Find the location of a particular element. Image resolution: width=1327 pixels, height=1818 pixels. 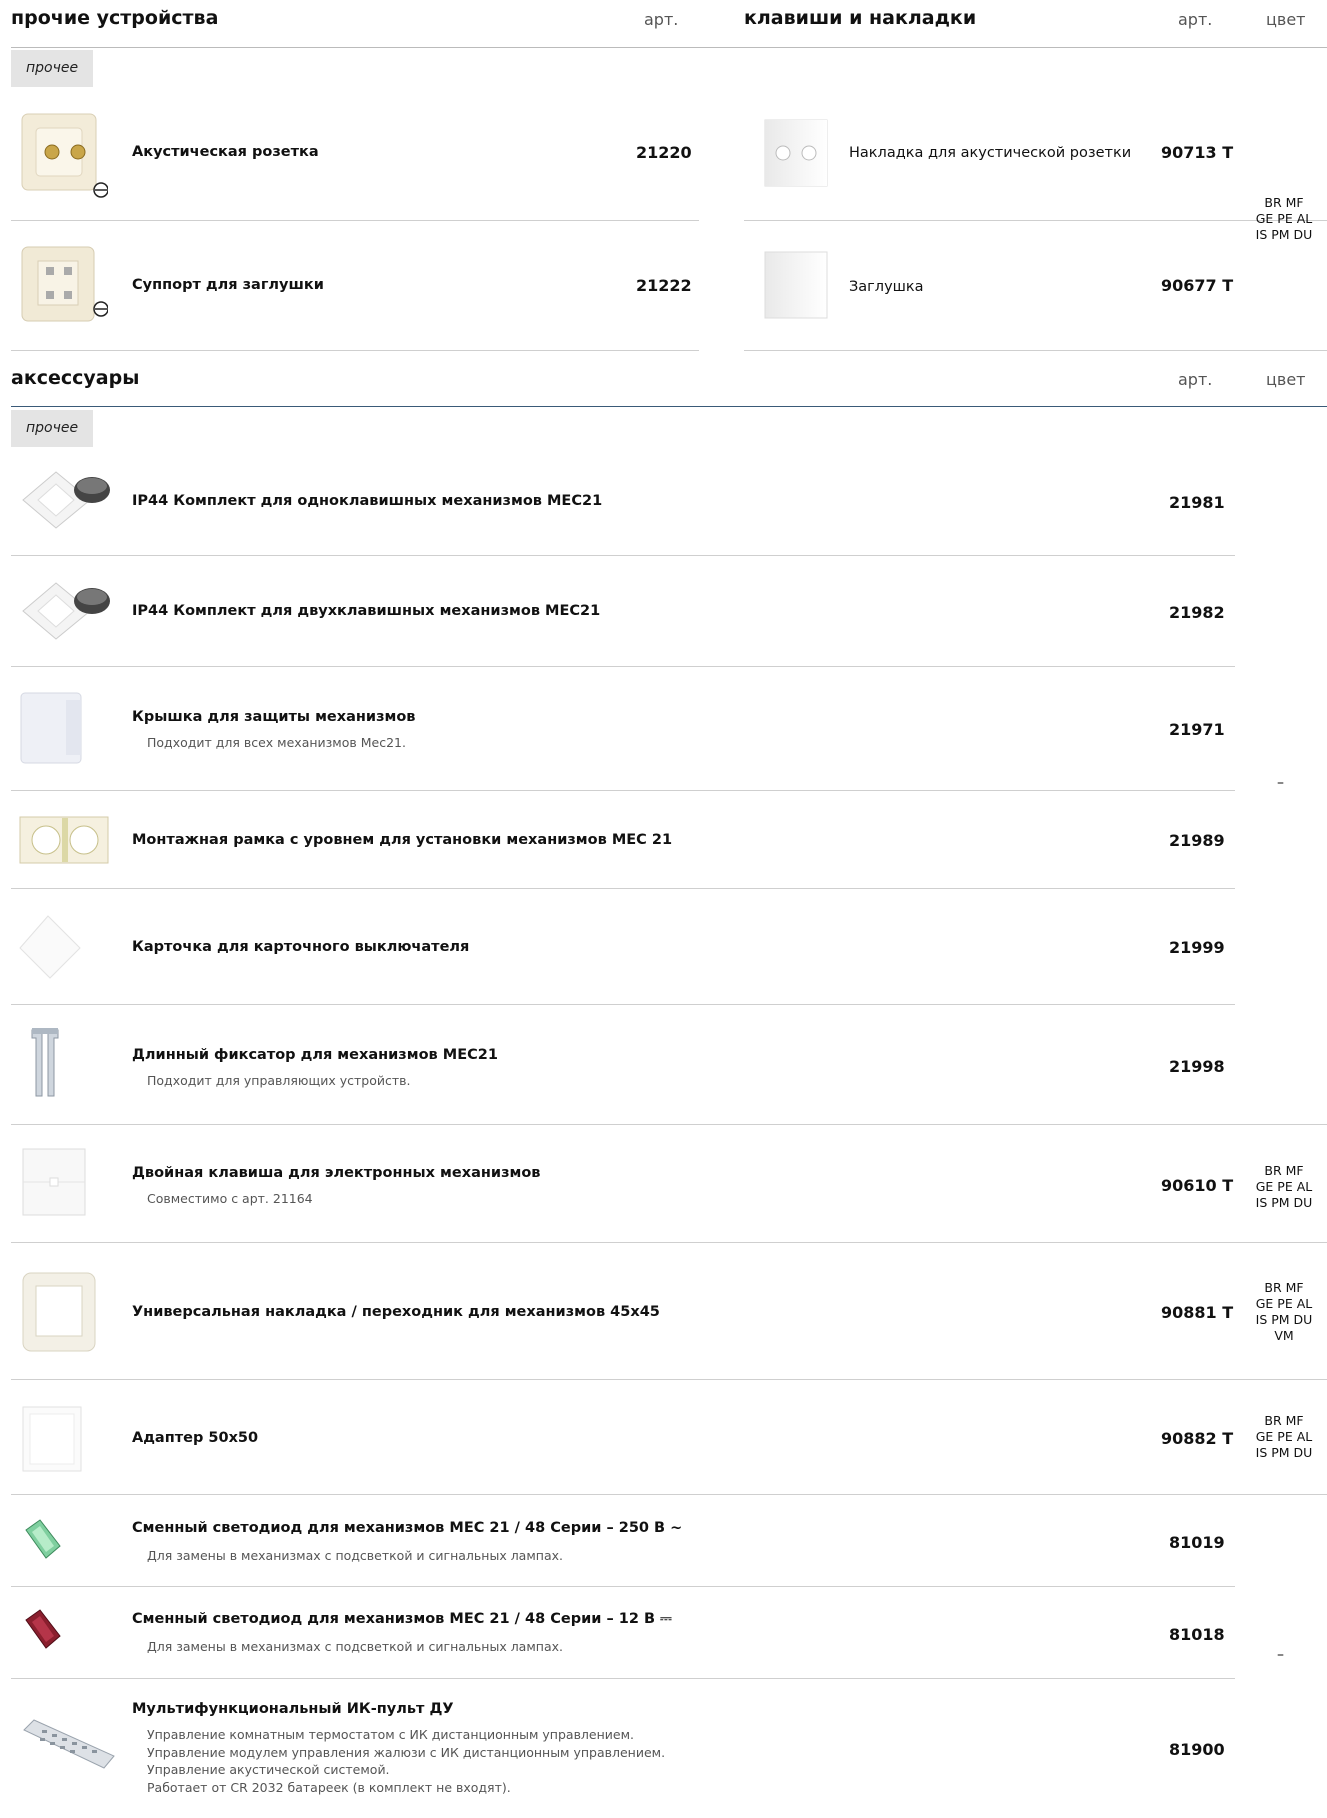

section-title-keys-covers: клавиши и накладки is located at coordinates (860, 18).